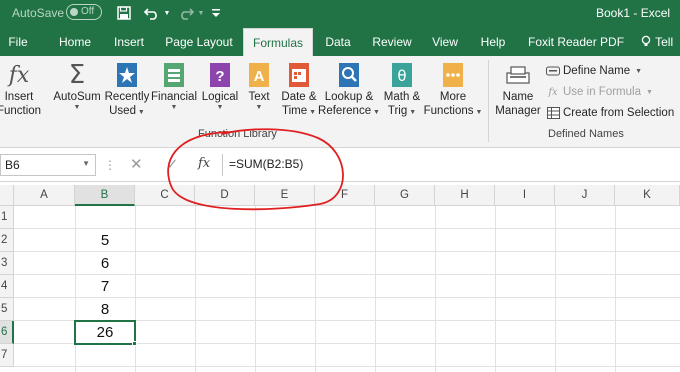 The height and width of the screenshot is (372, 680). I want to click on autosave-label: AutoSave, so click(38, 13).